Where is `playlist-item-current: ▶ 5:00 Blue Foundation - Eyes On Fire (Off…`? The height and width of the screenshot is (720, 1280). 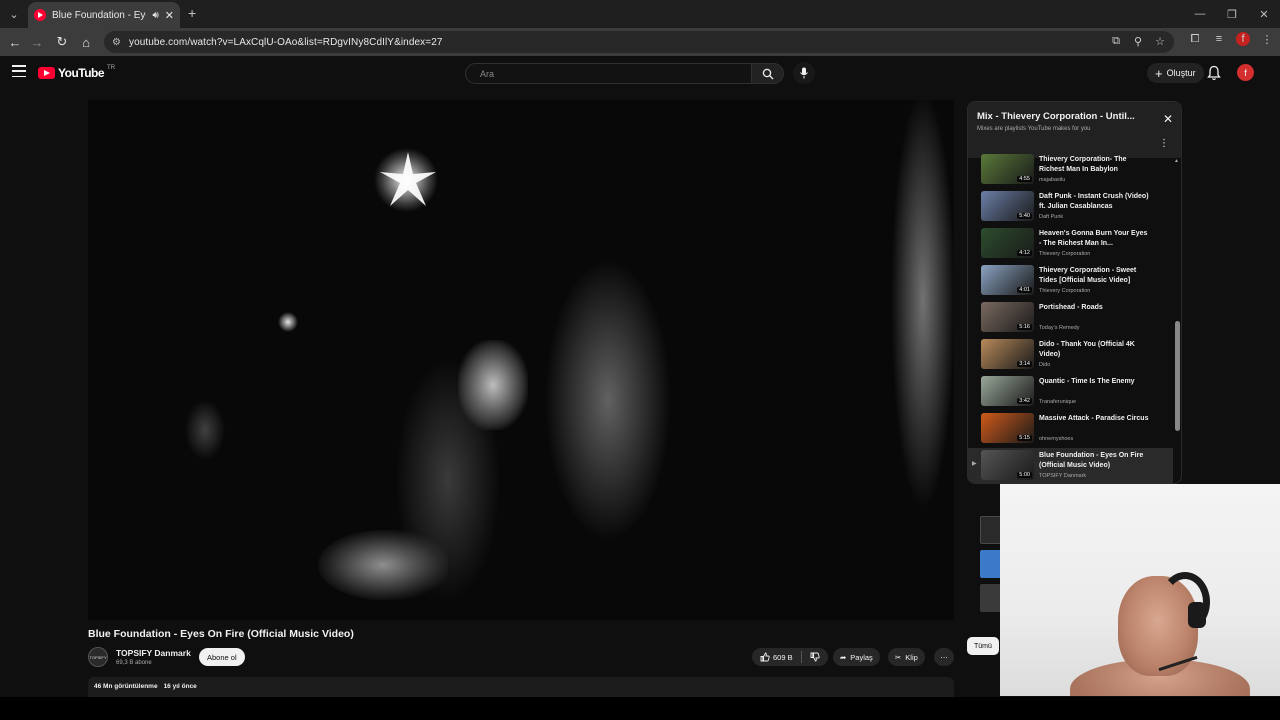
playlist-item-current: ▶ 5:00 Blue Foundation - Eyes On Fire (Off… is located at coordinates (1070, 465).